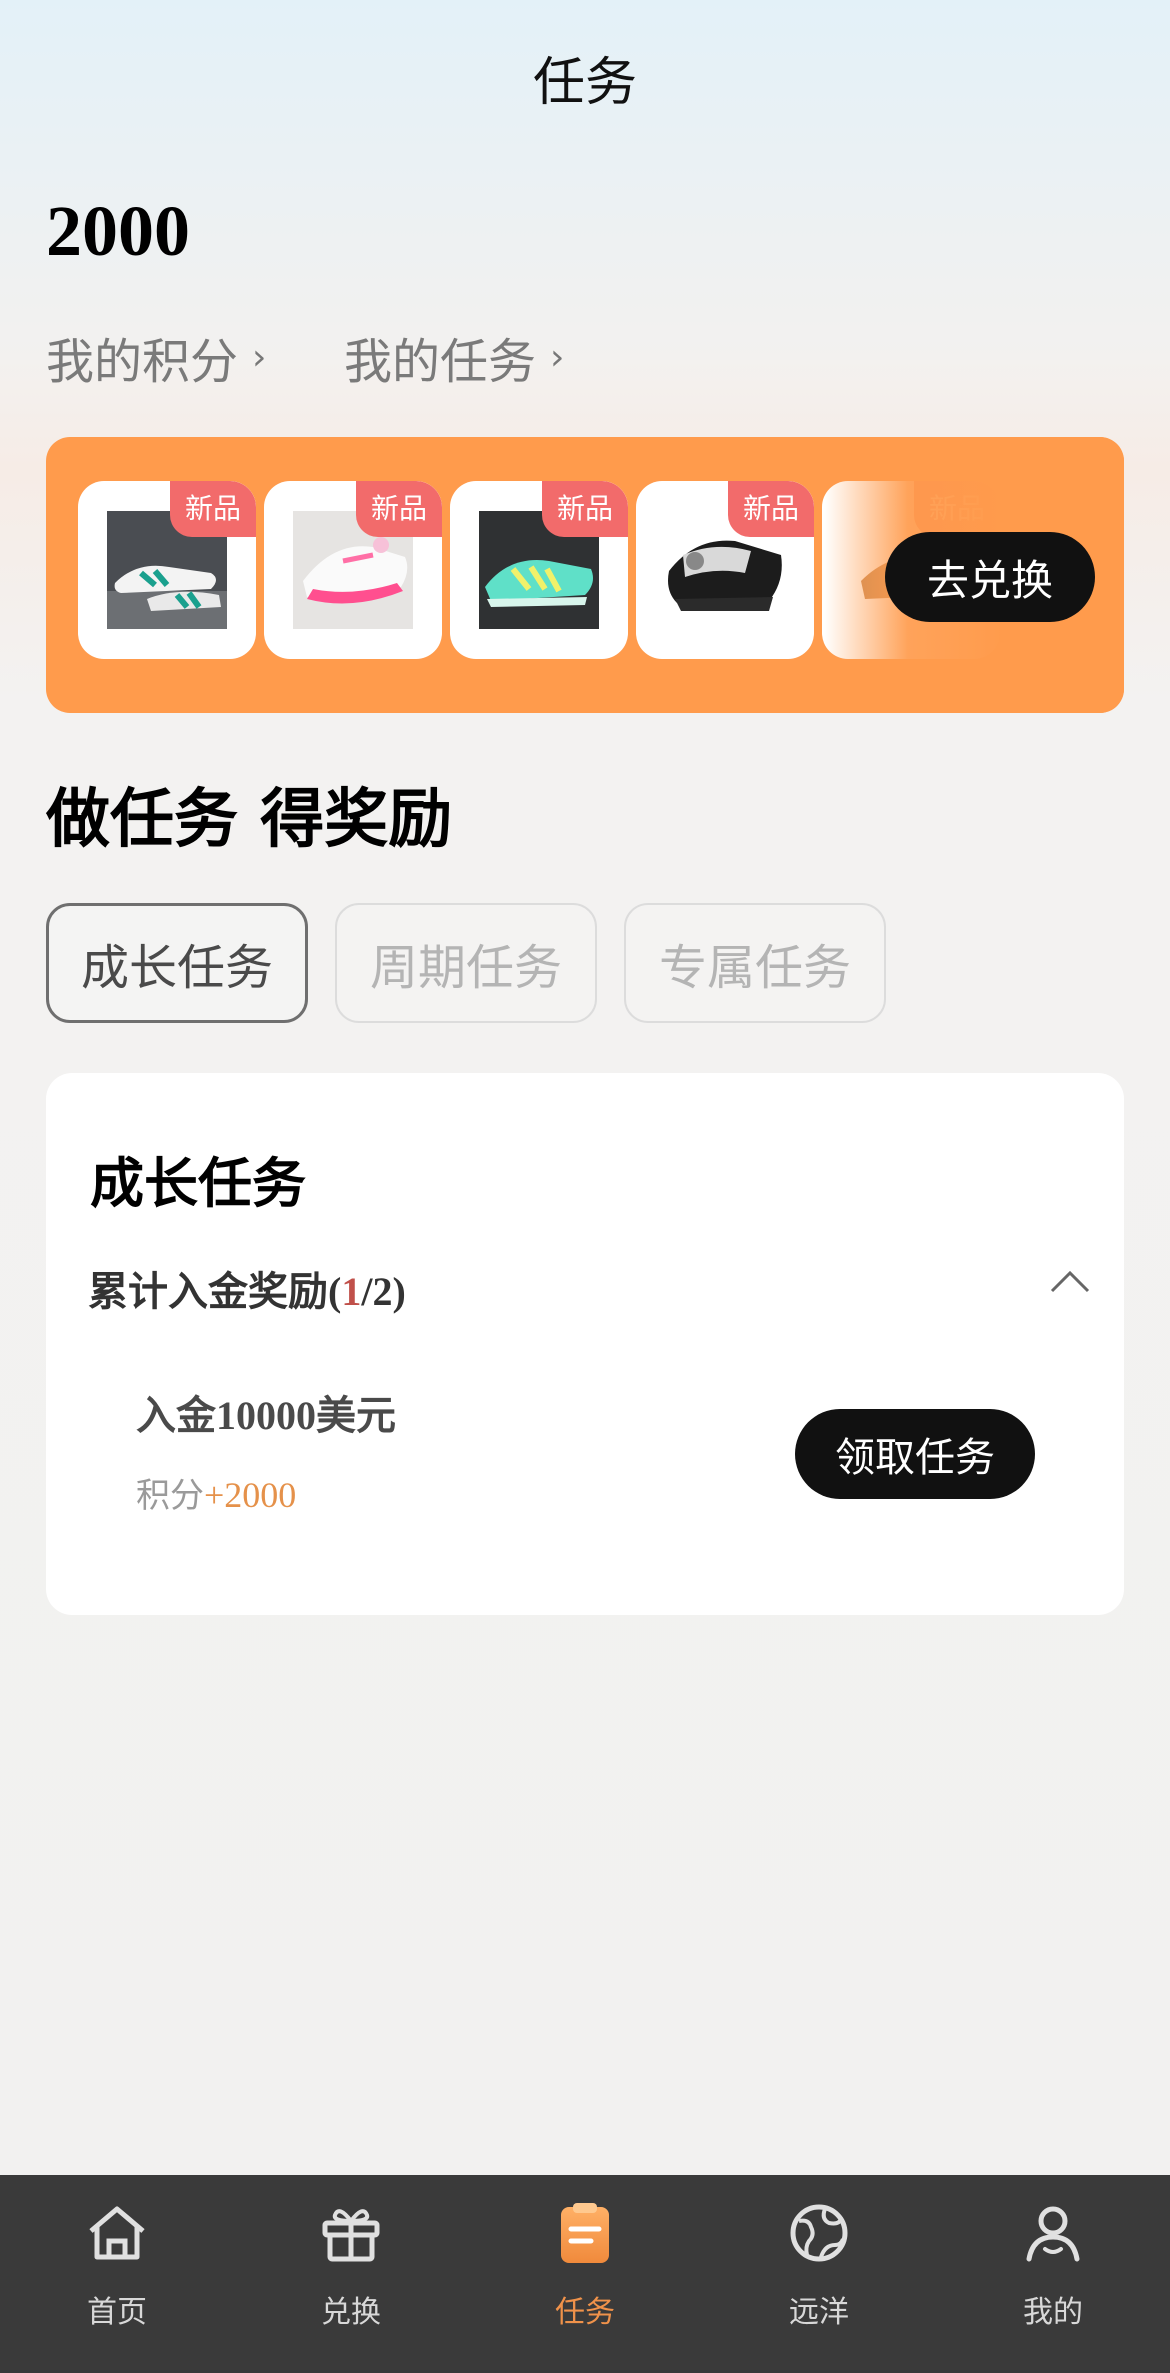  I want to click on tabbar-label: 首页, so click(117, 2312).